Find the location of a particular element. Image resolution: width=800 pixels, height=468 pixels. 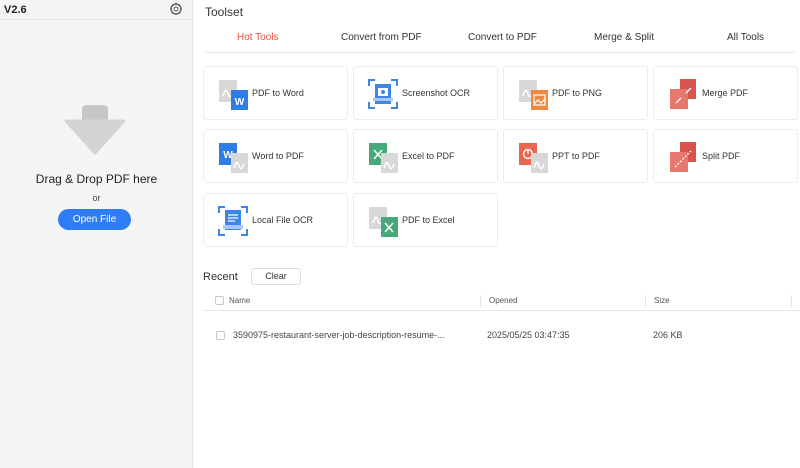

file-opened: 2025/05/25 03:47:35 is located at coordinates (528, 335).